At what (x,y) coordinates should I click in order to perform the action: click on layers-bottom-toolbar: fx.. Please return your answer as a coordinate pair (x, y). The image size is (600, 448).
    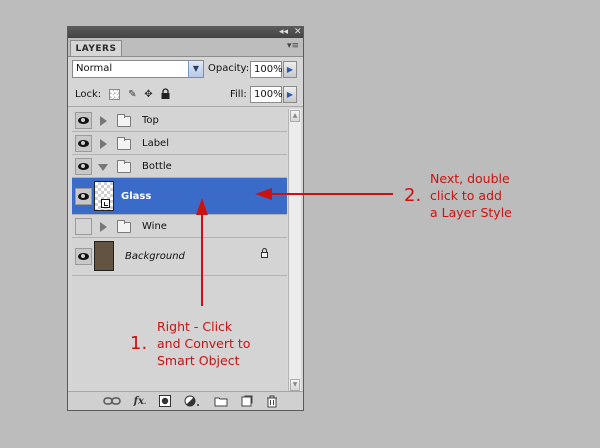
    Looking at the image, I should click on (185, 400).